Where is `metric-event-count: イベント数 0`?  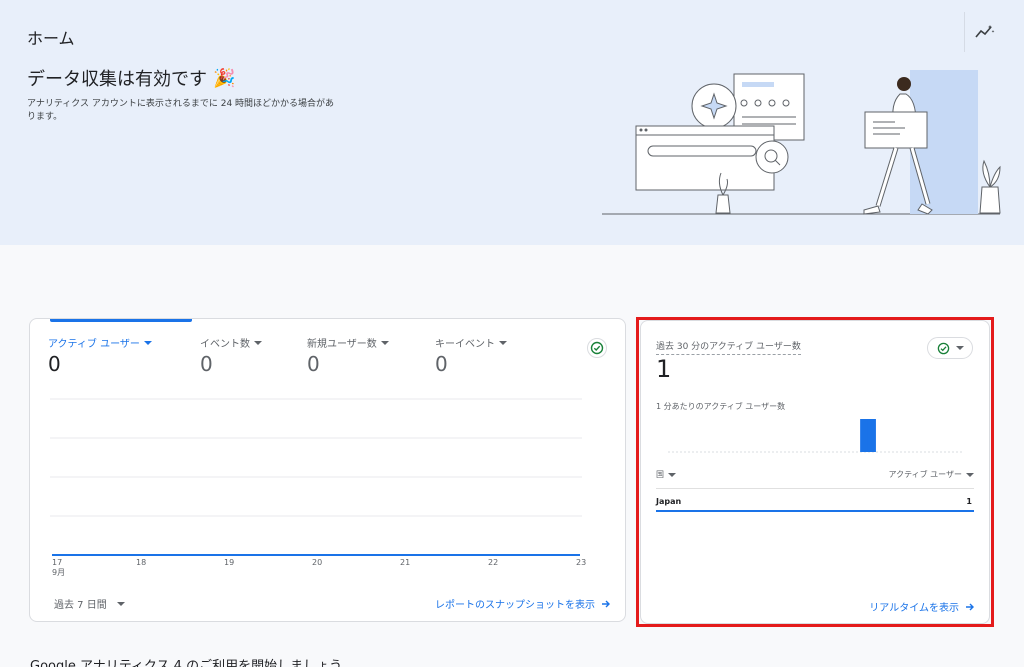
metric-event-count: イベント数 0 is located at coordinates (231, 355).